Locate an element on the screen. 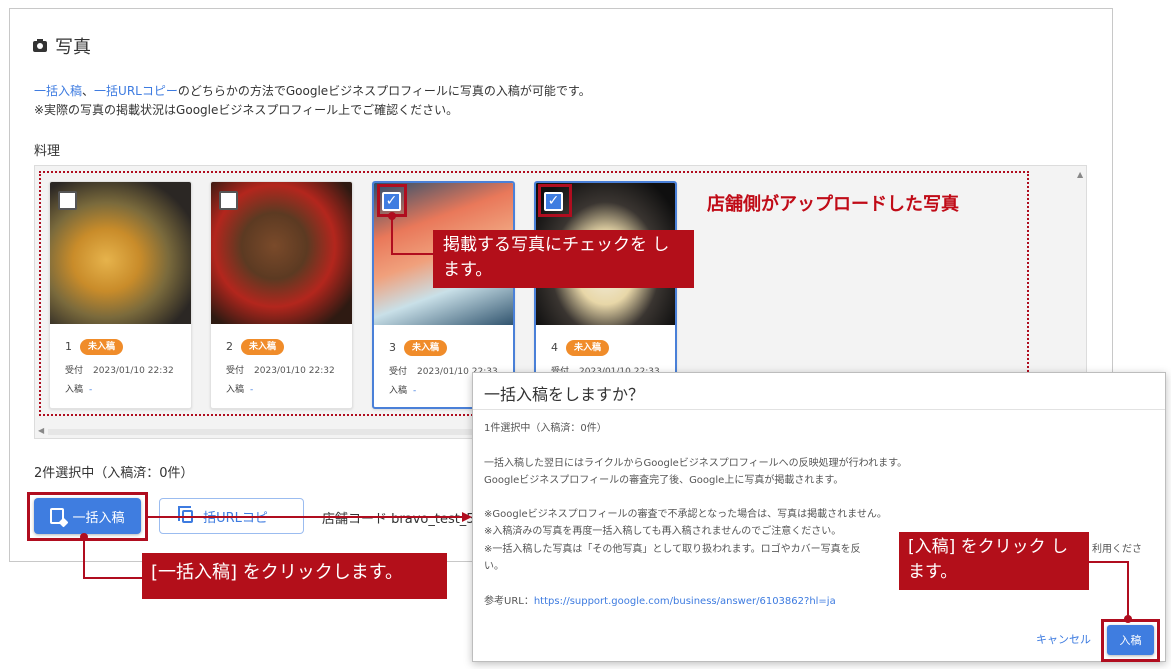 The height and width of the screenshot is (669, 1171). store-code: 店舗コード bravo_test_5 is located at coordinates (398, 519).